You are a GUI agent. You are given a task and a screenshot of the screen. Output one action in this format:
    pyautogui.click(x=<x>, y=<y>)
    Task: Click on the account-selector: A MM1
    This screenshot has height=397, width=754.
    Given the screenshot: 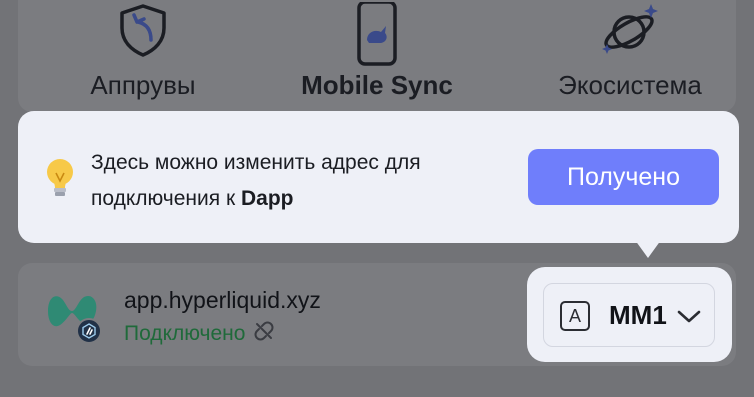 What is the action you would take?
    pyautogui.click(x=629, y=315)
    